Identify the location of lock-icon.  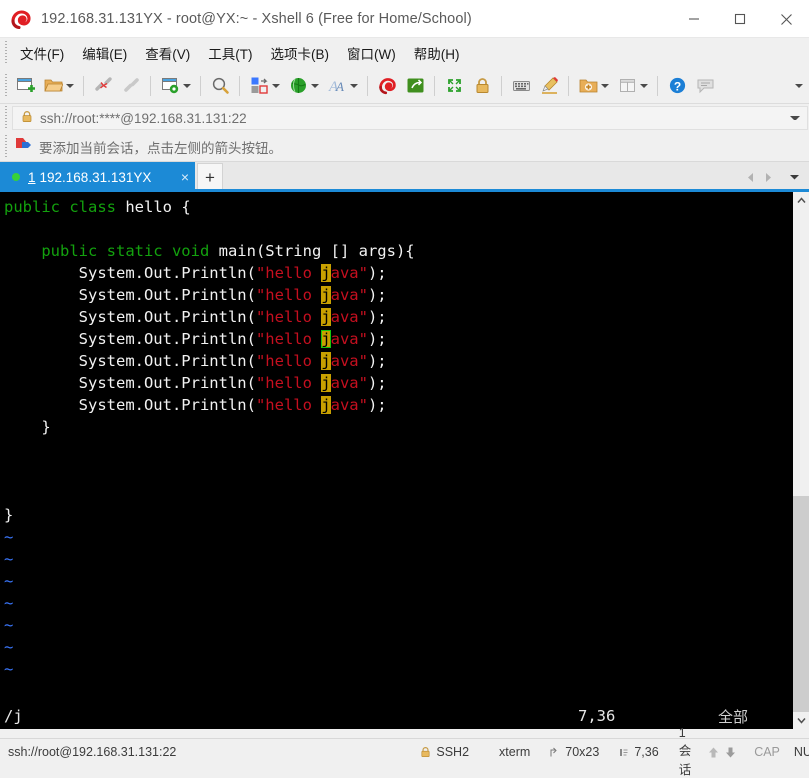
(482, 86).